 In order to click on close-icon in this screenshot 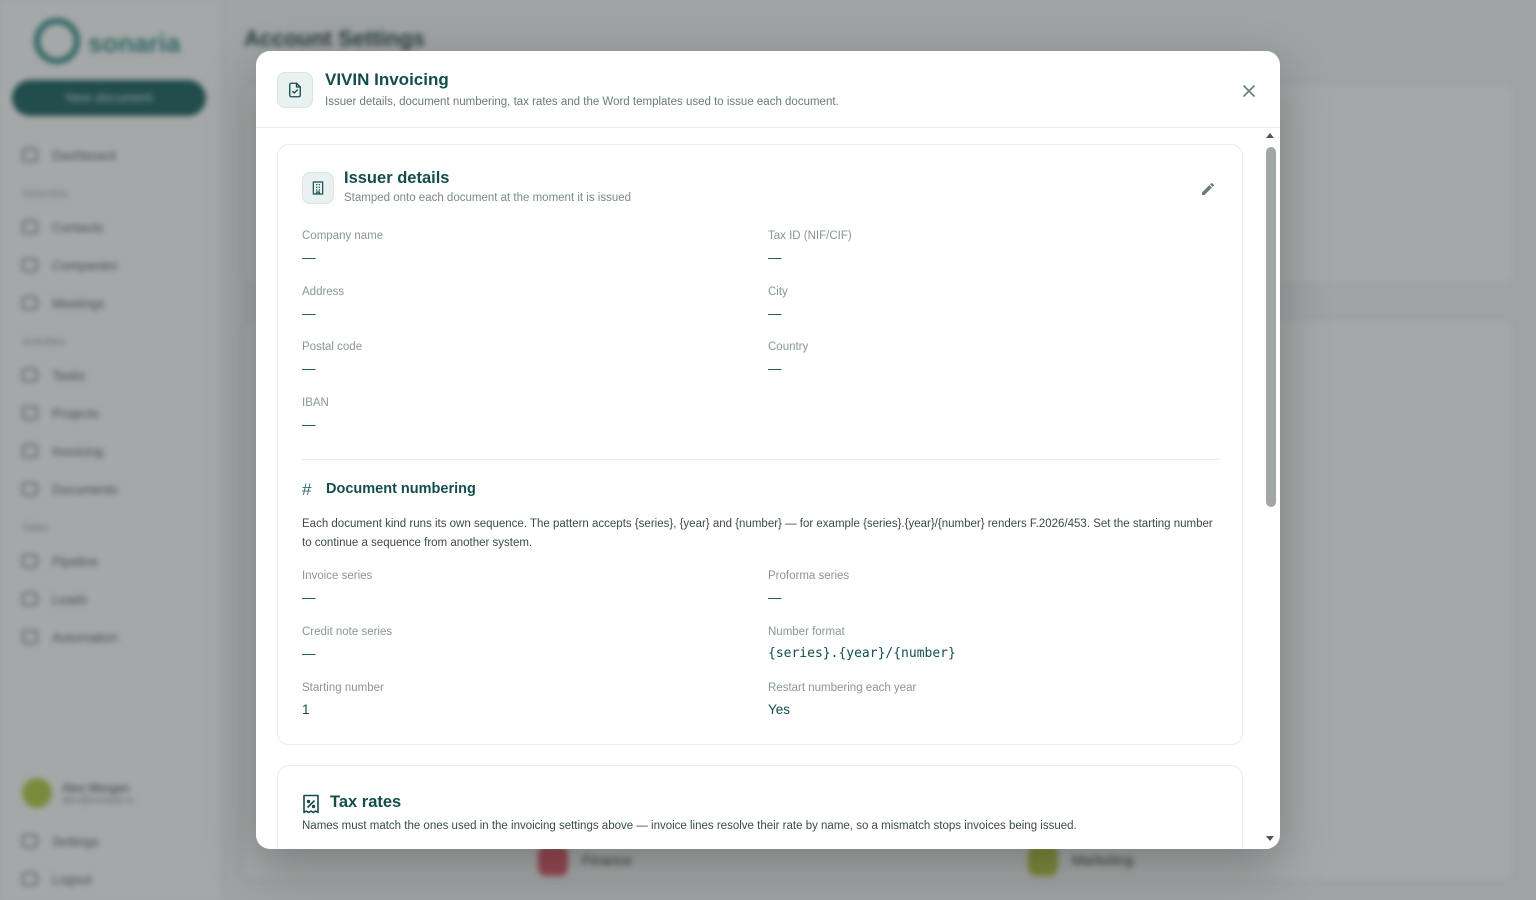, I will do `click(1249, 91)`.